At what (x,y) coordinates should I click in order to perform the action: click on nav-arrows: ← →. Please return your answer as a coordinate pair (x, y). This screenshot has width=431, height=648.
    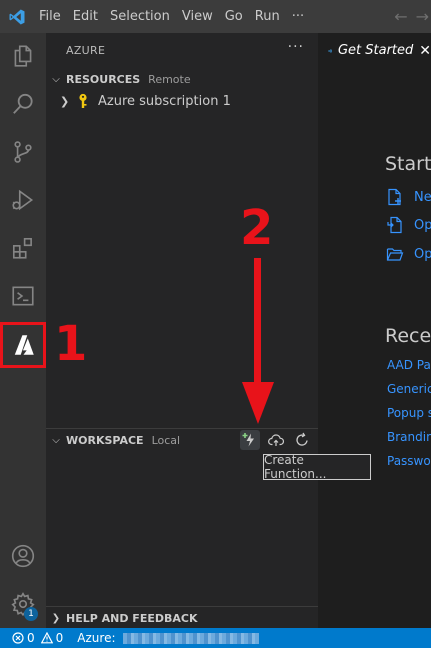
    Looking at the image, I should click on (412, 16).